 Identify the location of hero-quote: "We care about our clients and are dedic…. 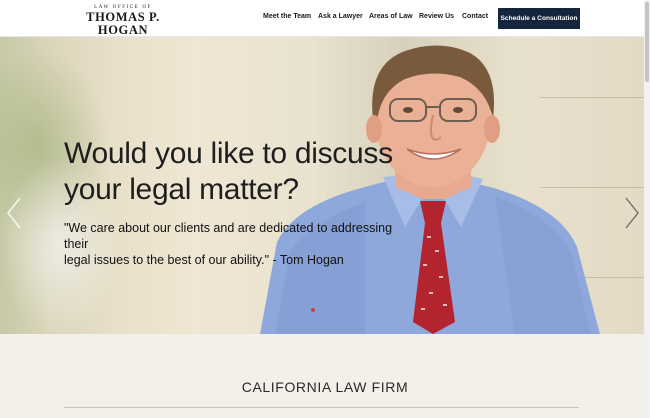
(234, 244).